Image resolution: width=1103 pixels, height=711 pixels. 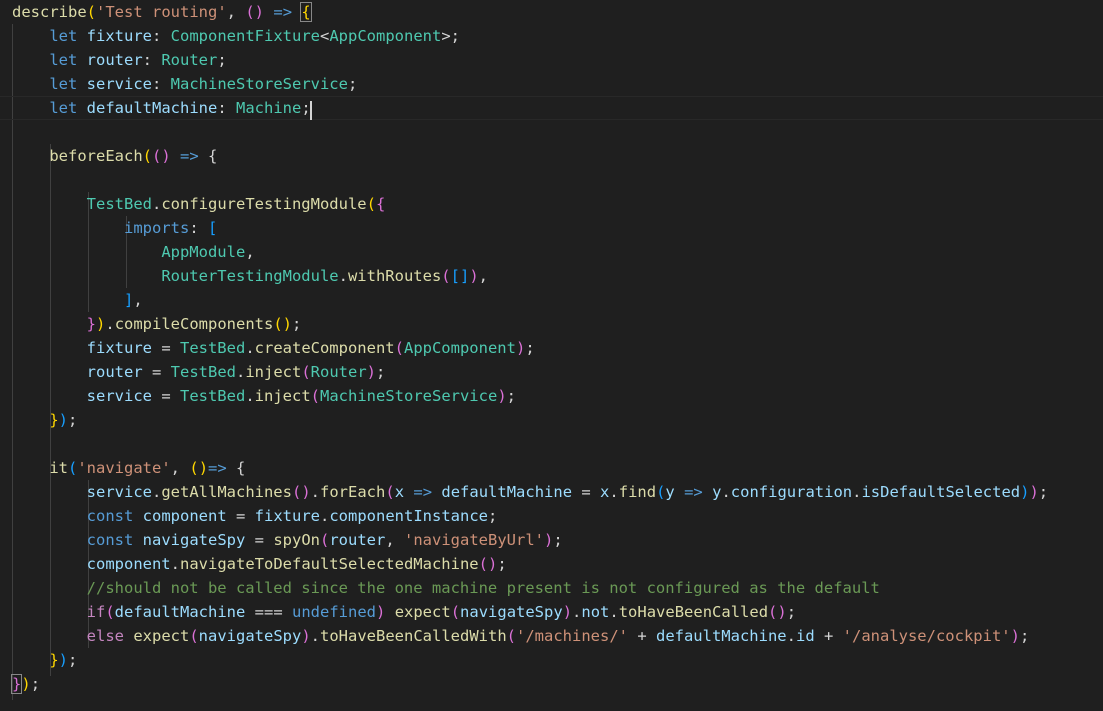 I want to click on code-line: it('navigate', ()=> {, so click(x=551, y=468).